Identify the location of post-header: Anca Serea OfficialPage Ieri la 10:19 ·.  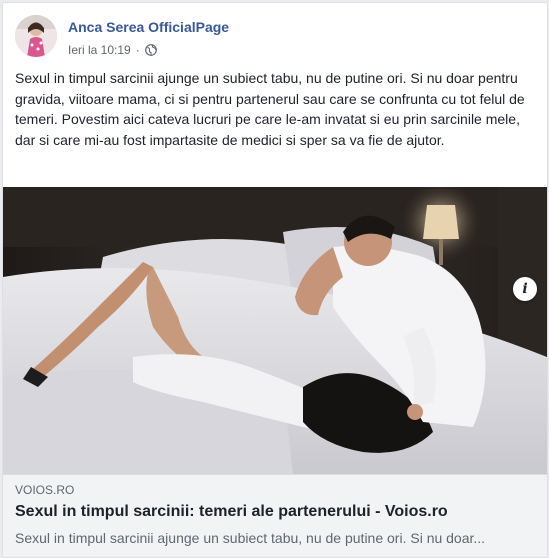
(275, 38).